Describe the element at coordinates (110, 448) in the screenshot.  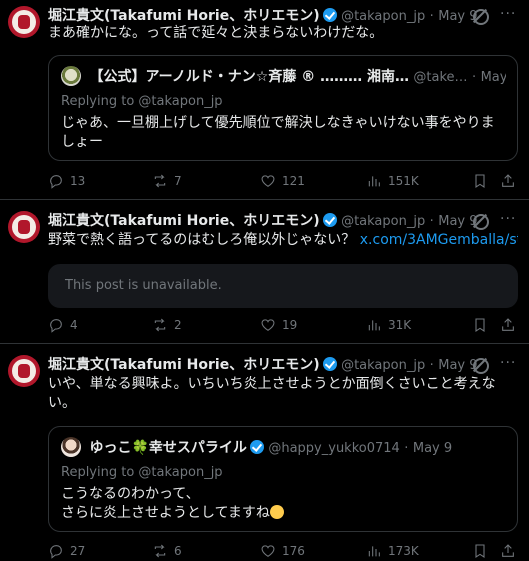
I see `quoted-author-name-a: ゆっこ` at that location.